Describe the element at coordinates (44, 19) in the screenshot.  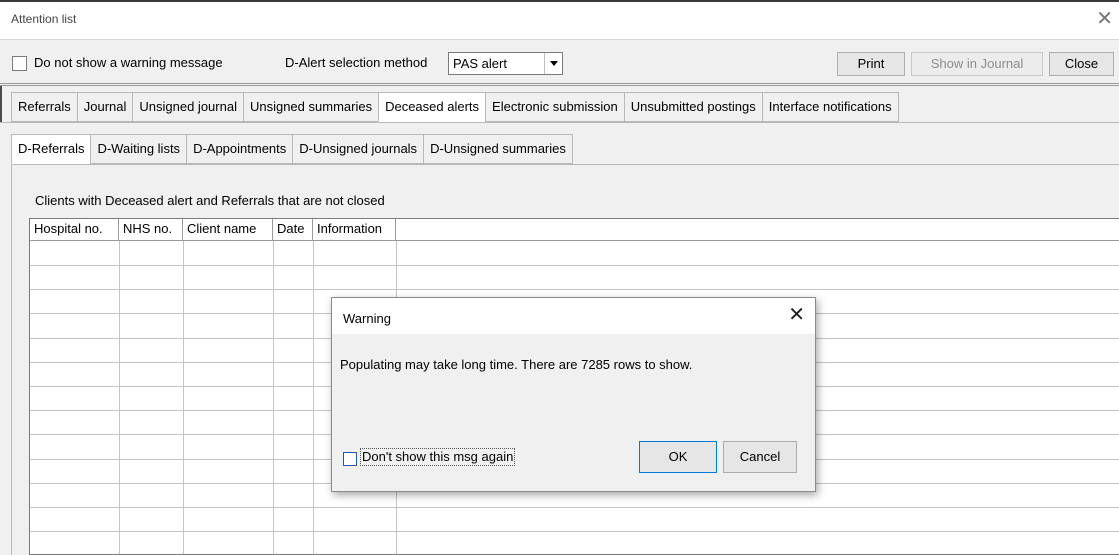
I see `window-title: Attention list` at that location.